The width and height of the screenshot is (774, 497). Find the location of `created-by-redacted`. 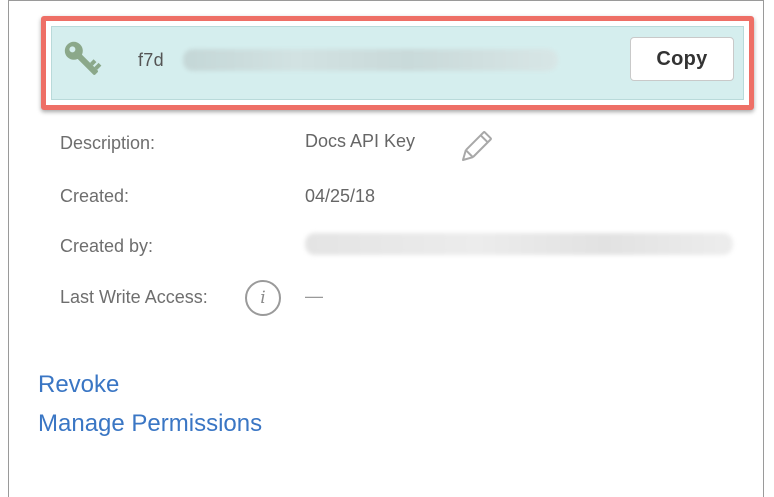

created-by-redacted is located at coordinates (519, 244).